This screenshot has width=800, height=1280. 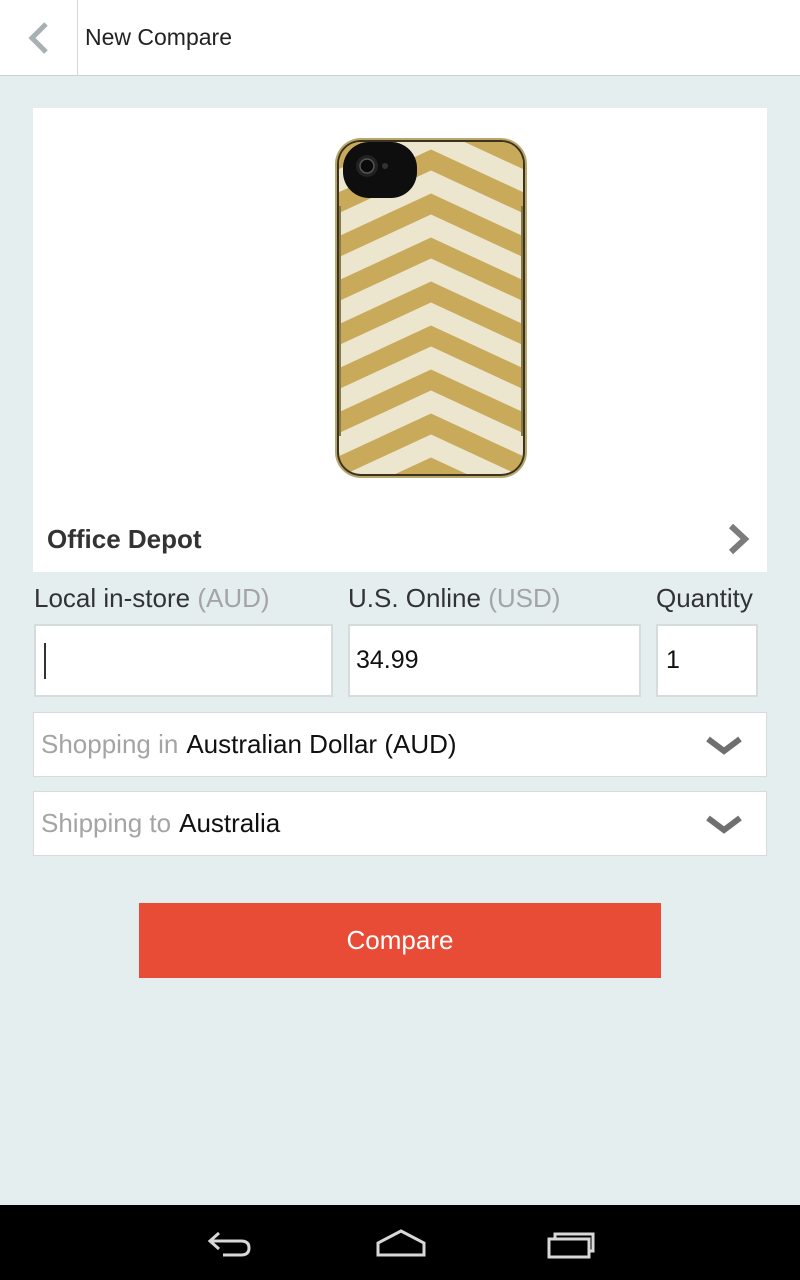 I want to click on product-image, so click(x=431, y=308).